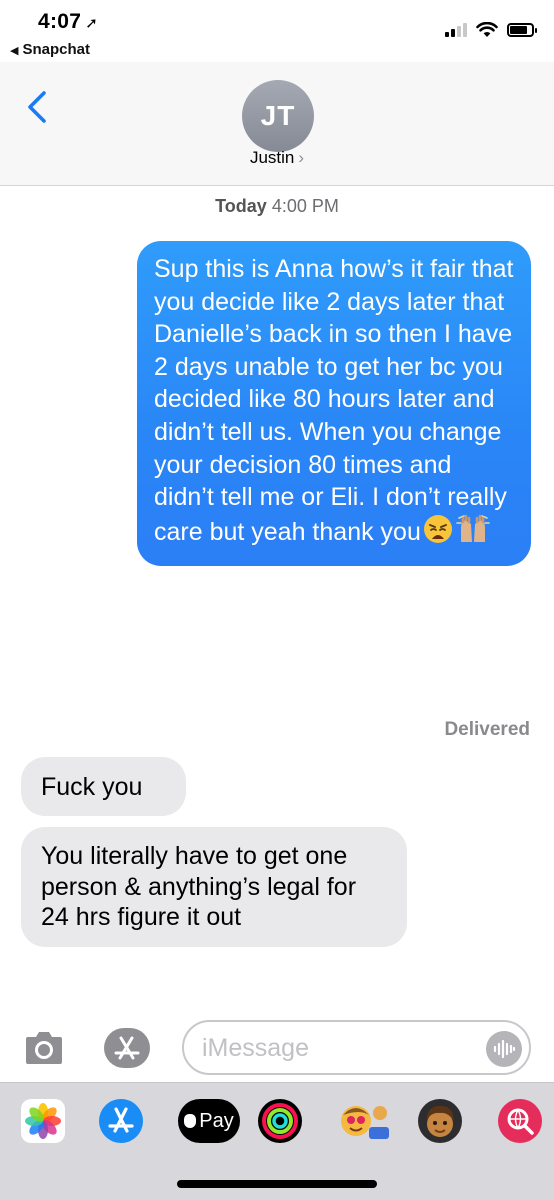  Describe the element at coordinates (60, 21) in the screenshot. I see `clock: 4:07` at that location.